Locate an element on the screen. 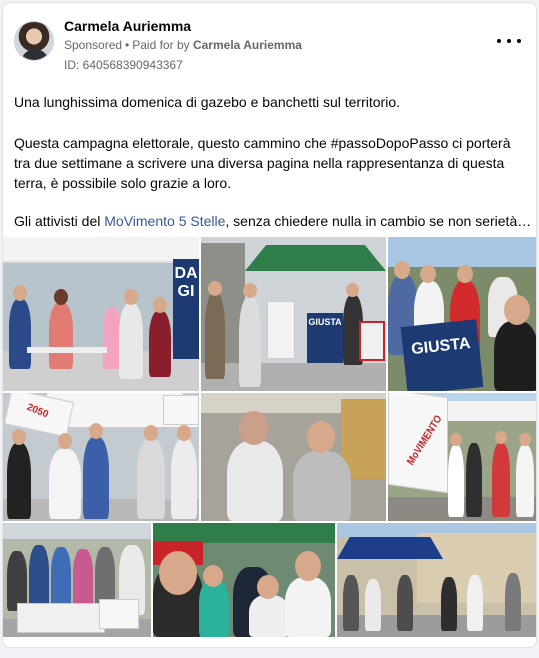  sign-da: DA is located at coordinates (186, 273).